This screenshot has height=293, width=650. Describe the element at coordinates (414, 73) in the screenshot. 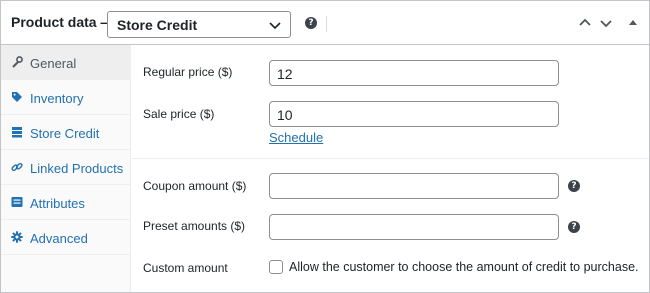

I see `regular-price-input: 12` at that location.